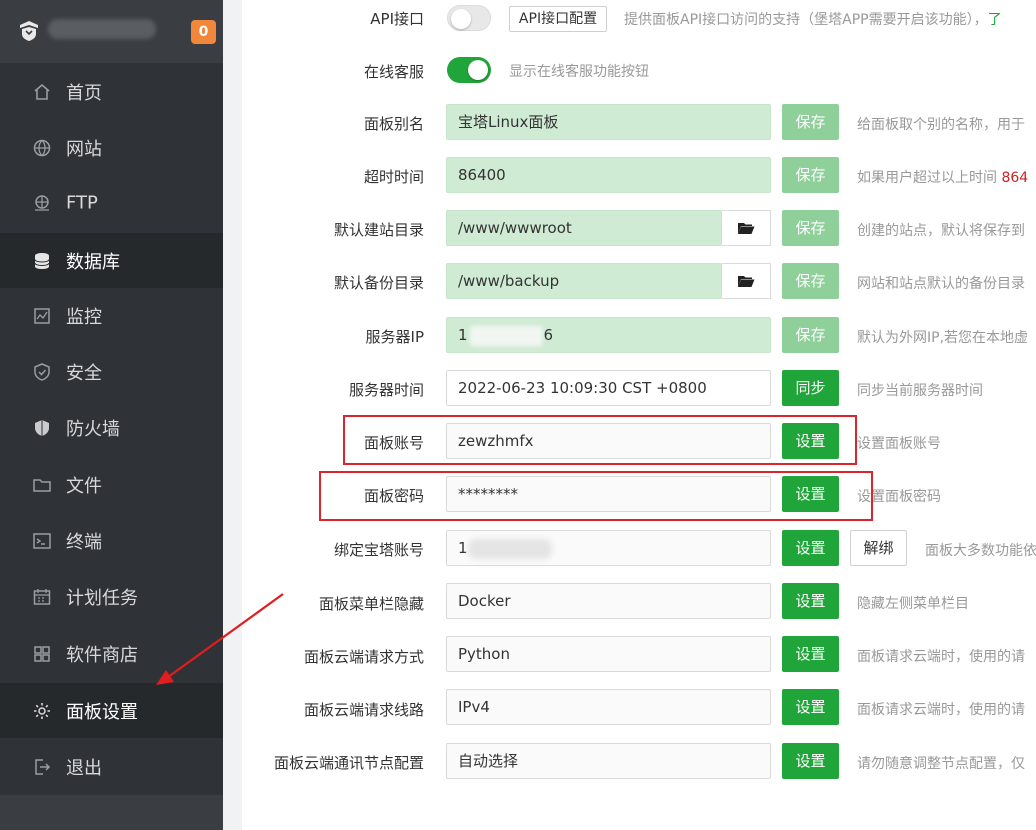 This screenshot has width=1036, height=830. Describe the element at coordinates (42, 485) in the screenshot. I see `folder-icon` at that location.